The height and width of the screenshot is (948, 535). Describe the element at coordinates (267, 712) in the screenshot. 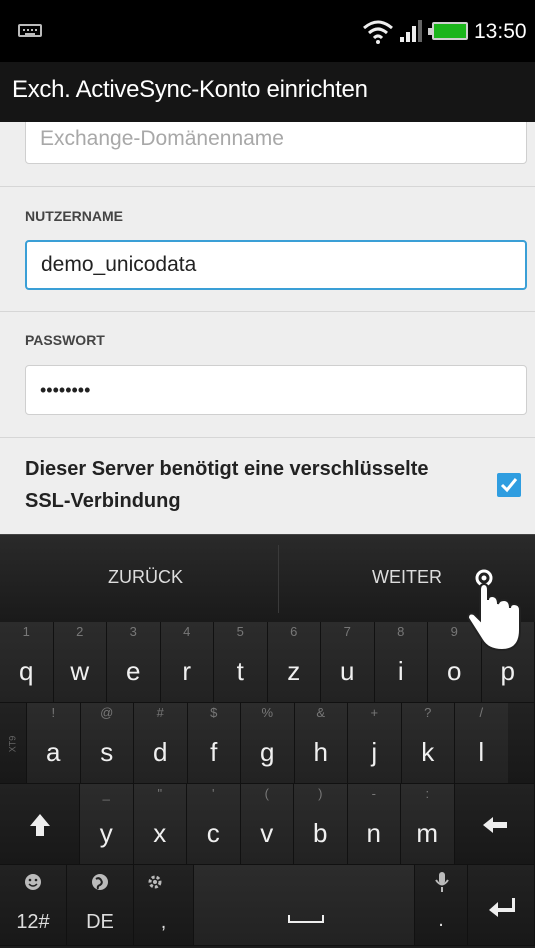

I see `key-alt-label: %` at that location.